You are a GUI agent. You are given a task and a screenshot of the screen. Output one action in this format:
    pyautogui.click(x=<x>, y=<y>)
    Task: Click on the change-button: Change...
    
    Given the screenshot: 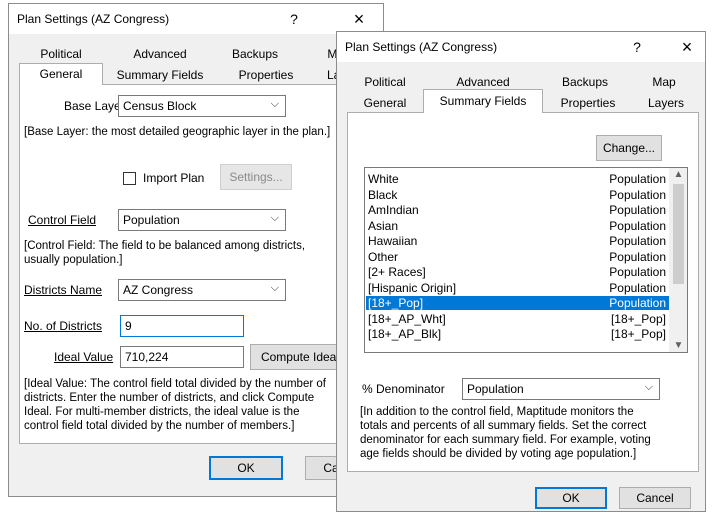 What is the action you would take?
    pyautogui.click(x=629, y=148)
    